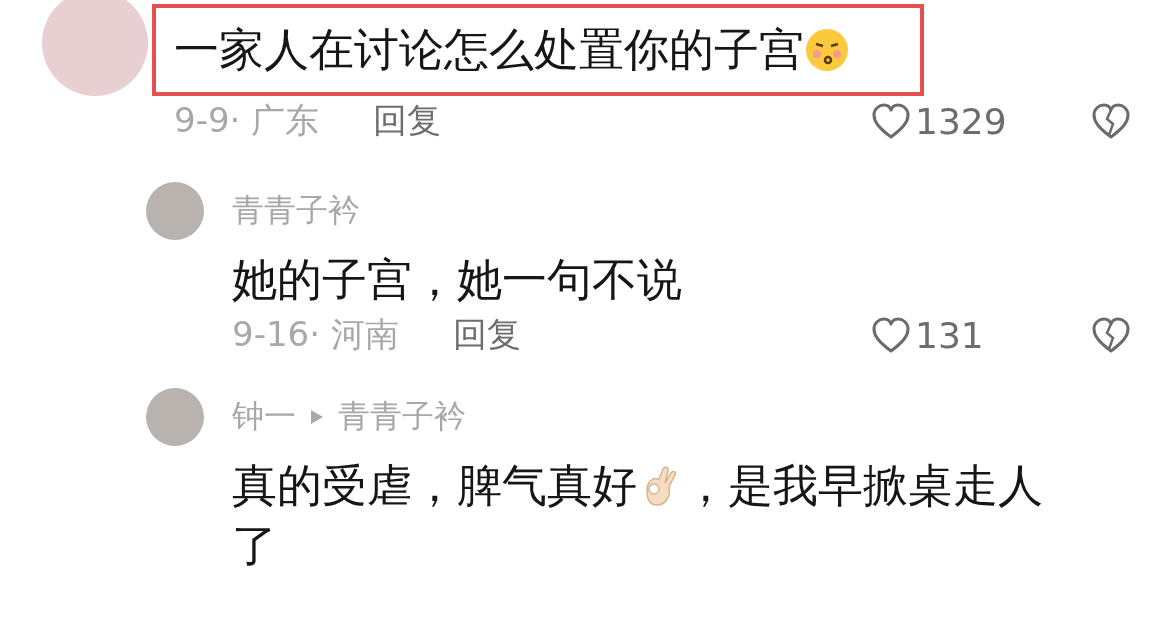  What do you see at coordinates (457, 280) in the screenshot?
I see `reply-text: 她的子宫，她一句不说` at bounding box center [457, 280].